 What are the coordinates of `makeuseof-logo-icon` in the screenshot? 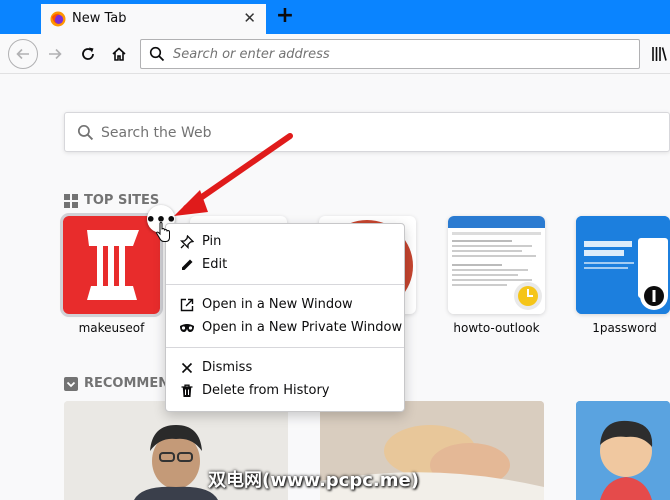 It's located at (111, 265).